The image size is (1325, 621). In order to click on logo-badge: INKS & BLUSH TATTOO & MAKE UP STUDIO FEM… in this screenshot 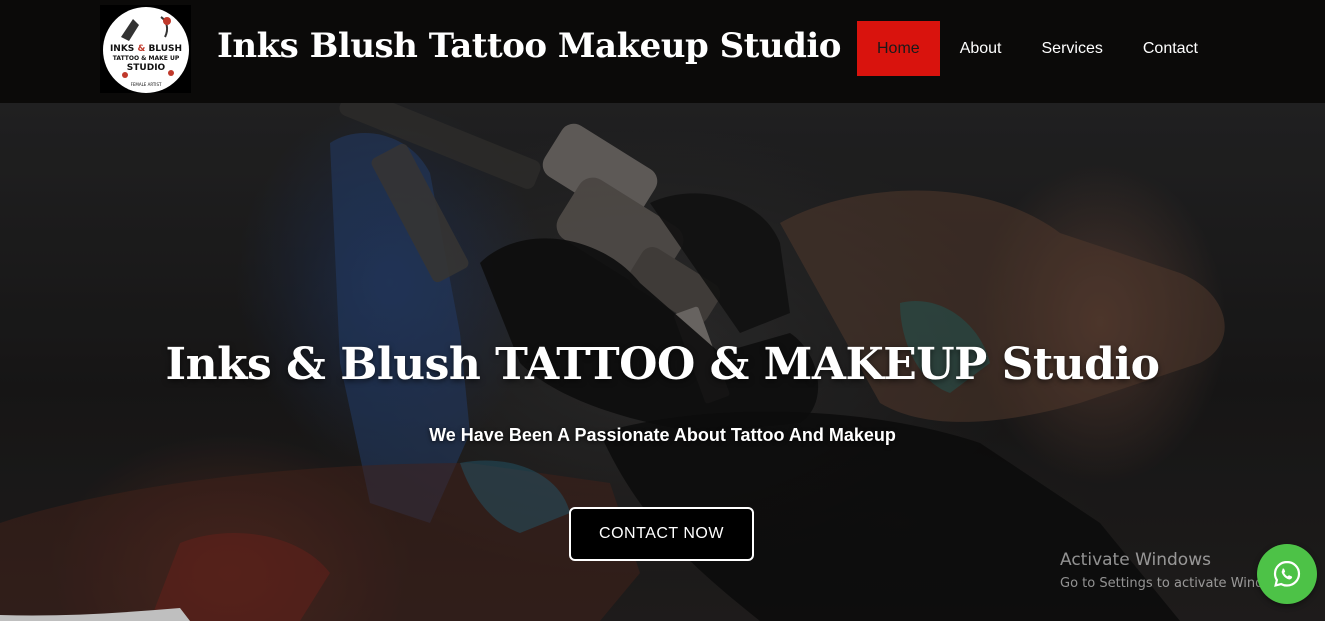, I will do `click(146, 50)`.